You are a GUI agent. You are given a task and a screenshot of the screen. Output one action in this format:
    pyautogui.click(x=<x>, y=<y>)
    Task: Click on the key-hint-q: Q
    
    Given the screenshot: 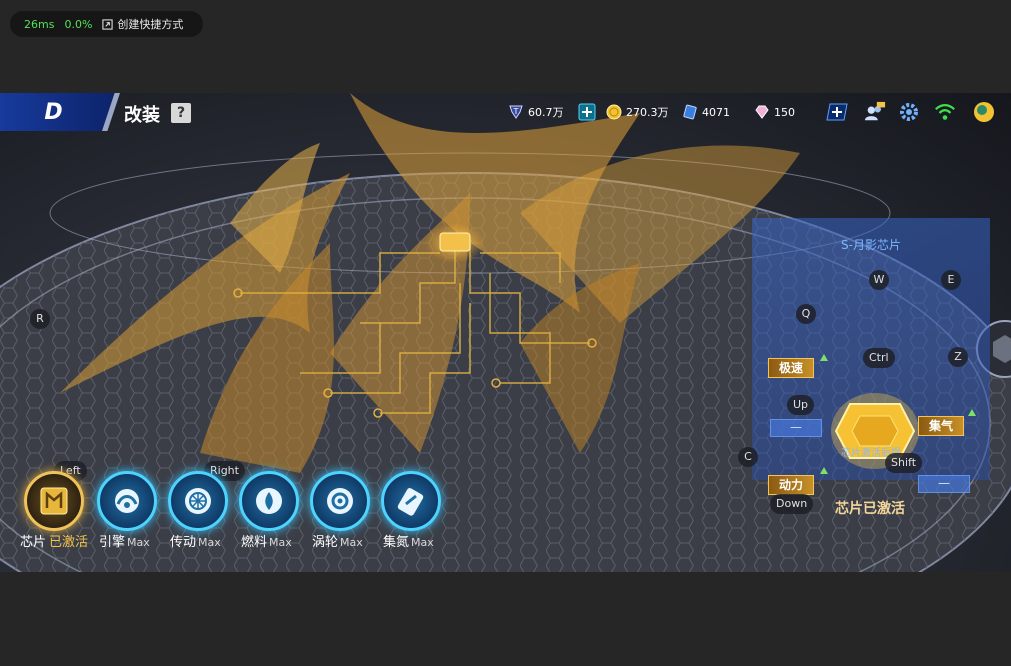 What is the action you would take?
    pyautogui.click(x=806, y=314)
    